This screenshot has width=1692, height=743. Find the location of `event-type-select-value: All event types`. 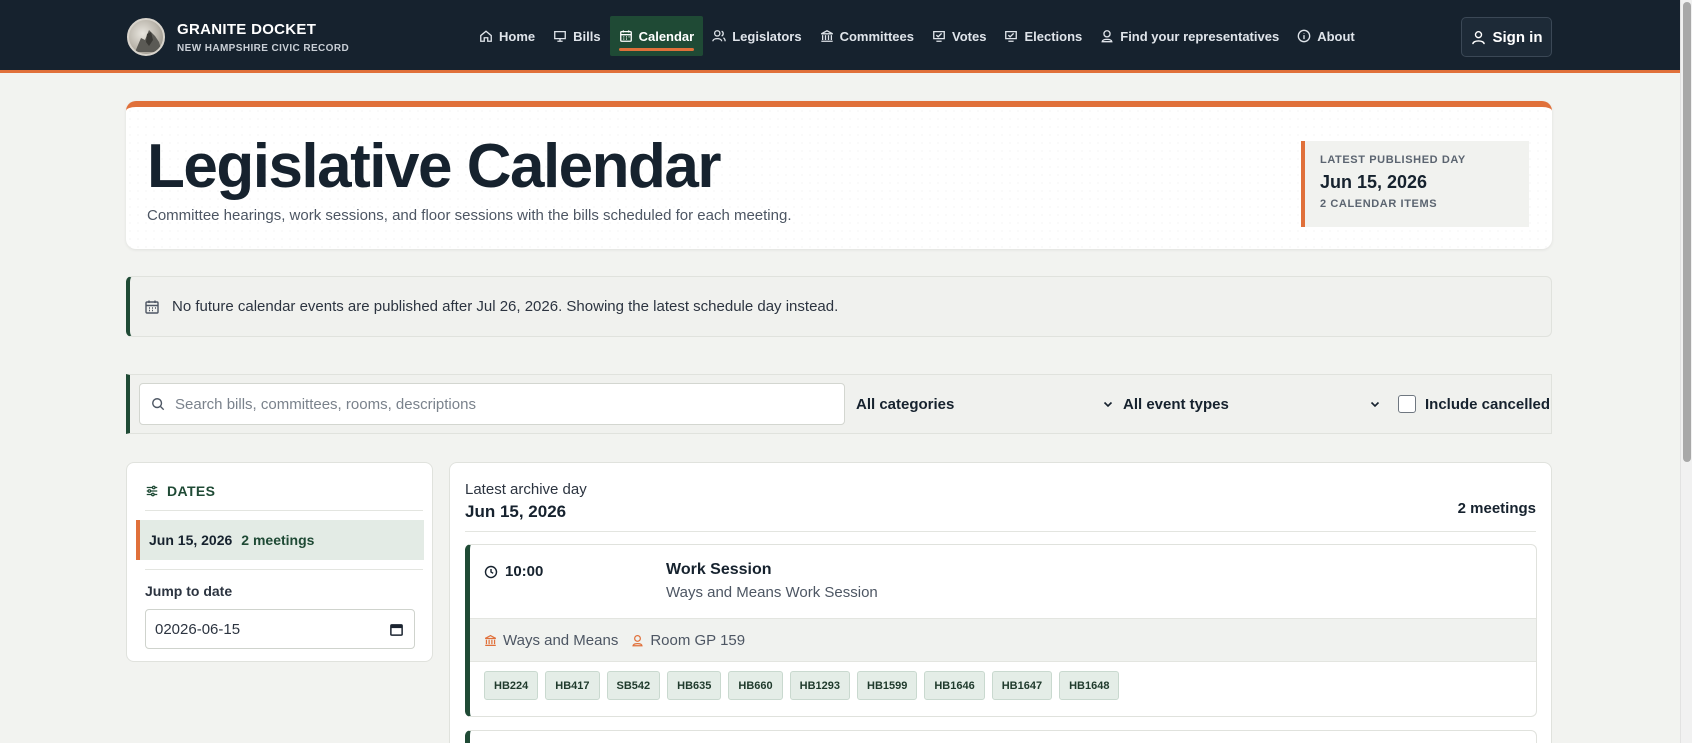

event-type-select-value: All event types is located at coordinates (1176, 404).